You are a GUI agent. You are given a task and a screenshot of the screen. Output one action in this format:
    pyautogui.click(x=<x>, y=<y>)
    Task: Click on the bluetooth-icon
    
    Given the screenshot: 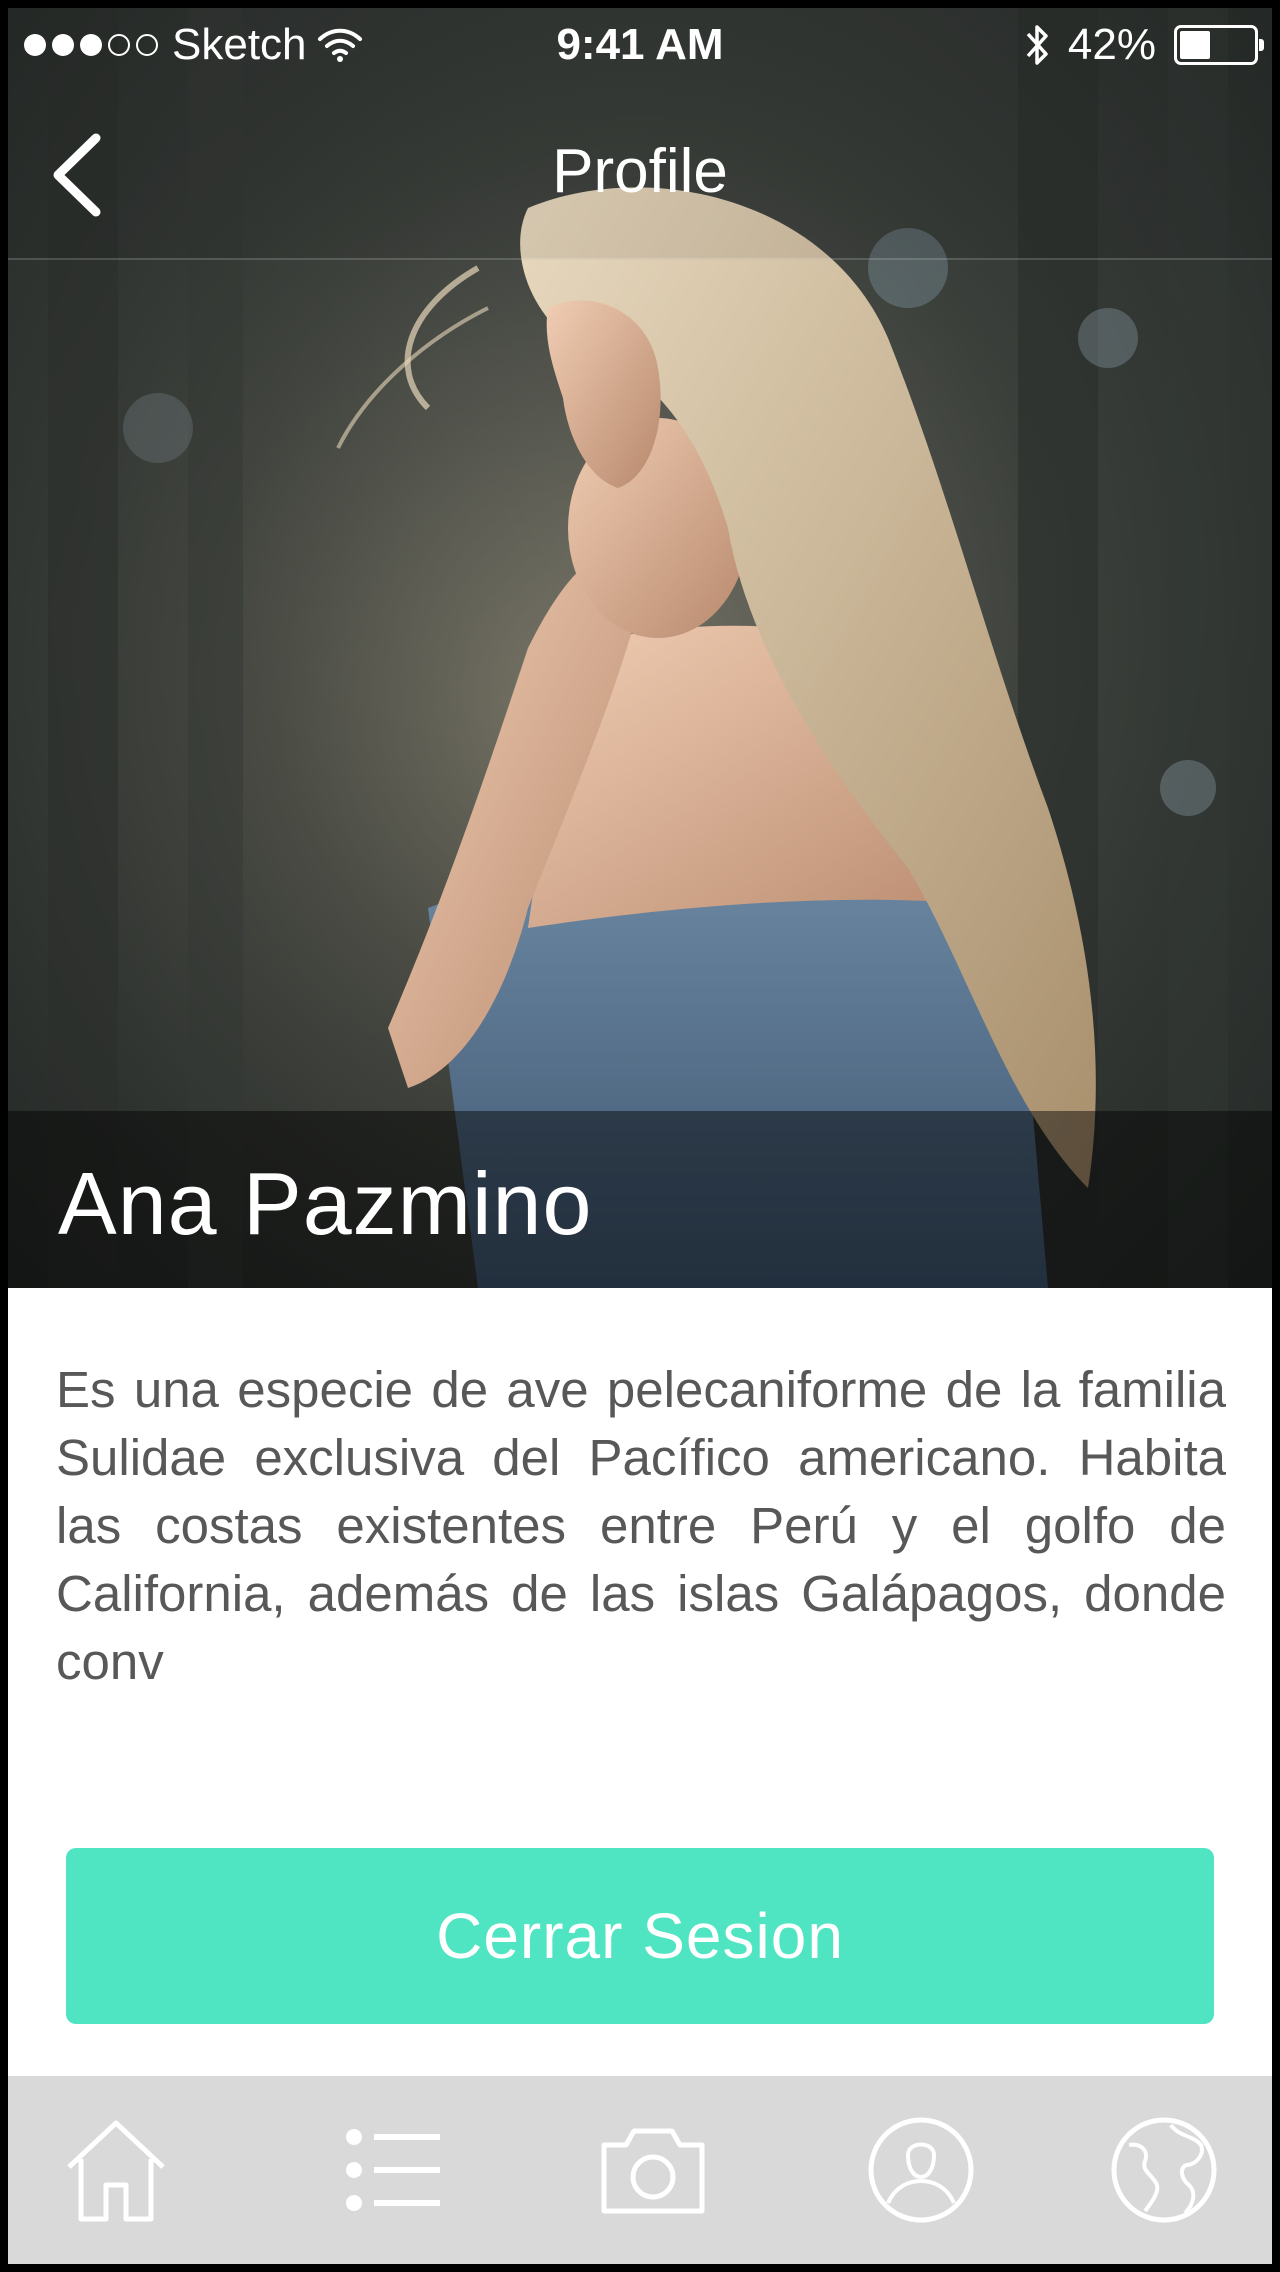 What is the action you would take?
    pyautogui.click(x=1037, y=45)
    